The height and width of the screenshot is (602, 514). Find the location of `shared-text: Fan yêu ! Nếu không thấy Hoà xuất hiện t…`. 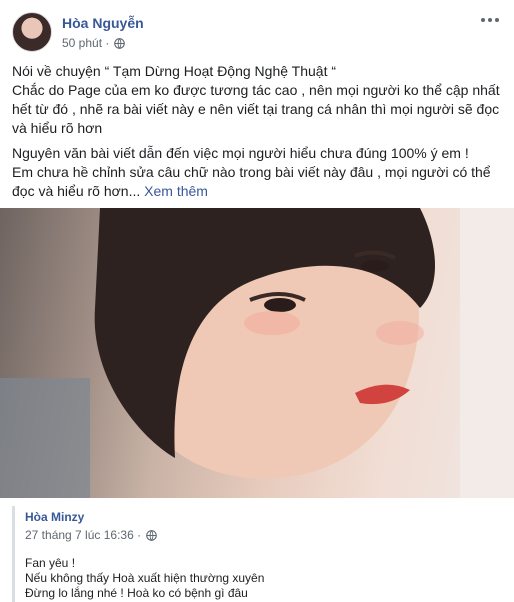

shared-text: Fan yêu ! Nếu không thấy Hoà xuất hiện t… is located at coordinates (144, 578).